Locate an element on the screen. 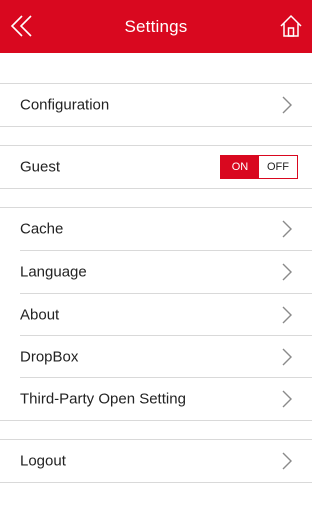 The image size is (320, 531). language-row: Language is located at coordinates (156, 272).